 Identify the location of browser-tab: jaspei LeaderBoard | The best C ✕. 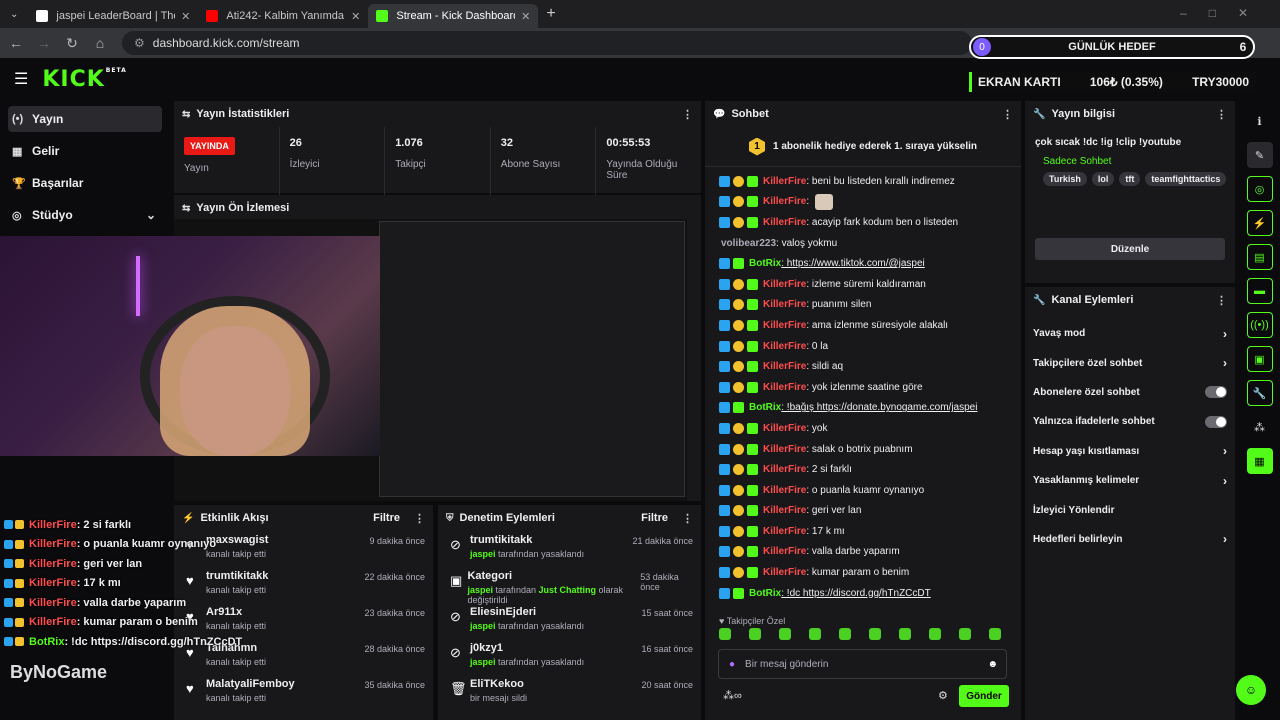
(113, 16).